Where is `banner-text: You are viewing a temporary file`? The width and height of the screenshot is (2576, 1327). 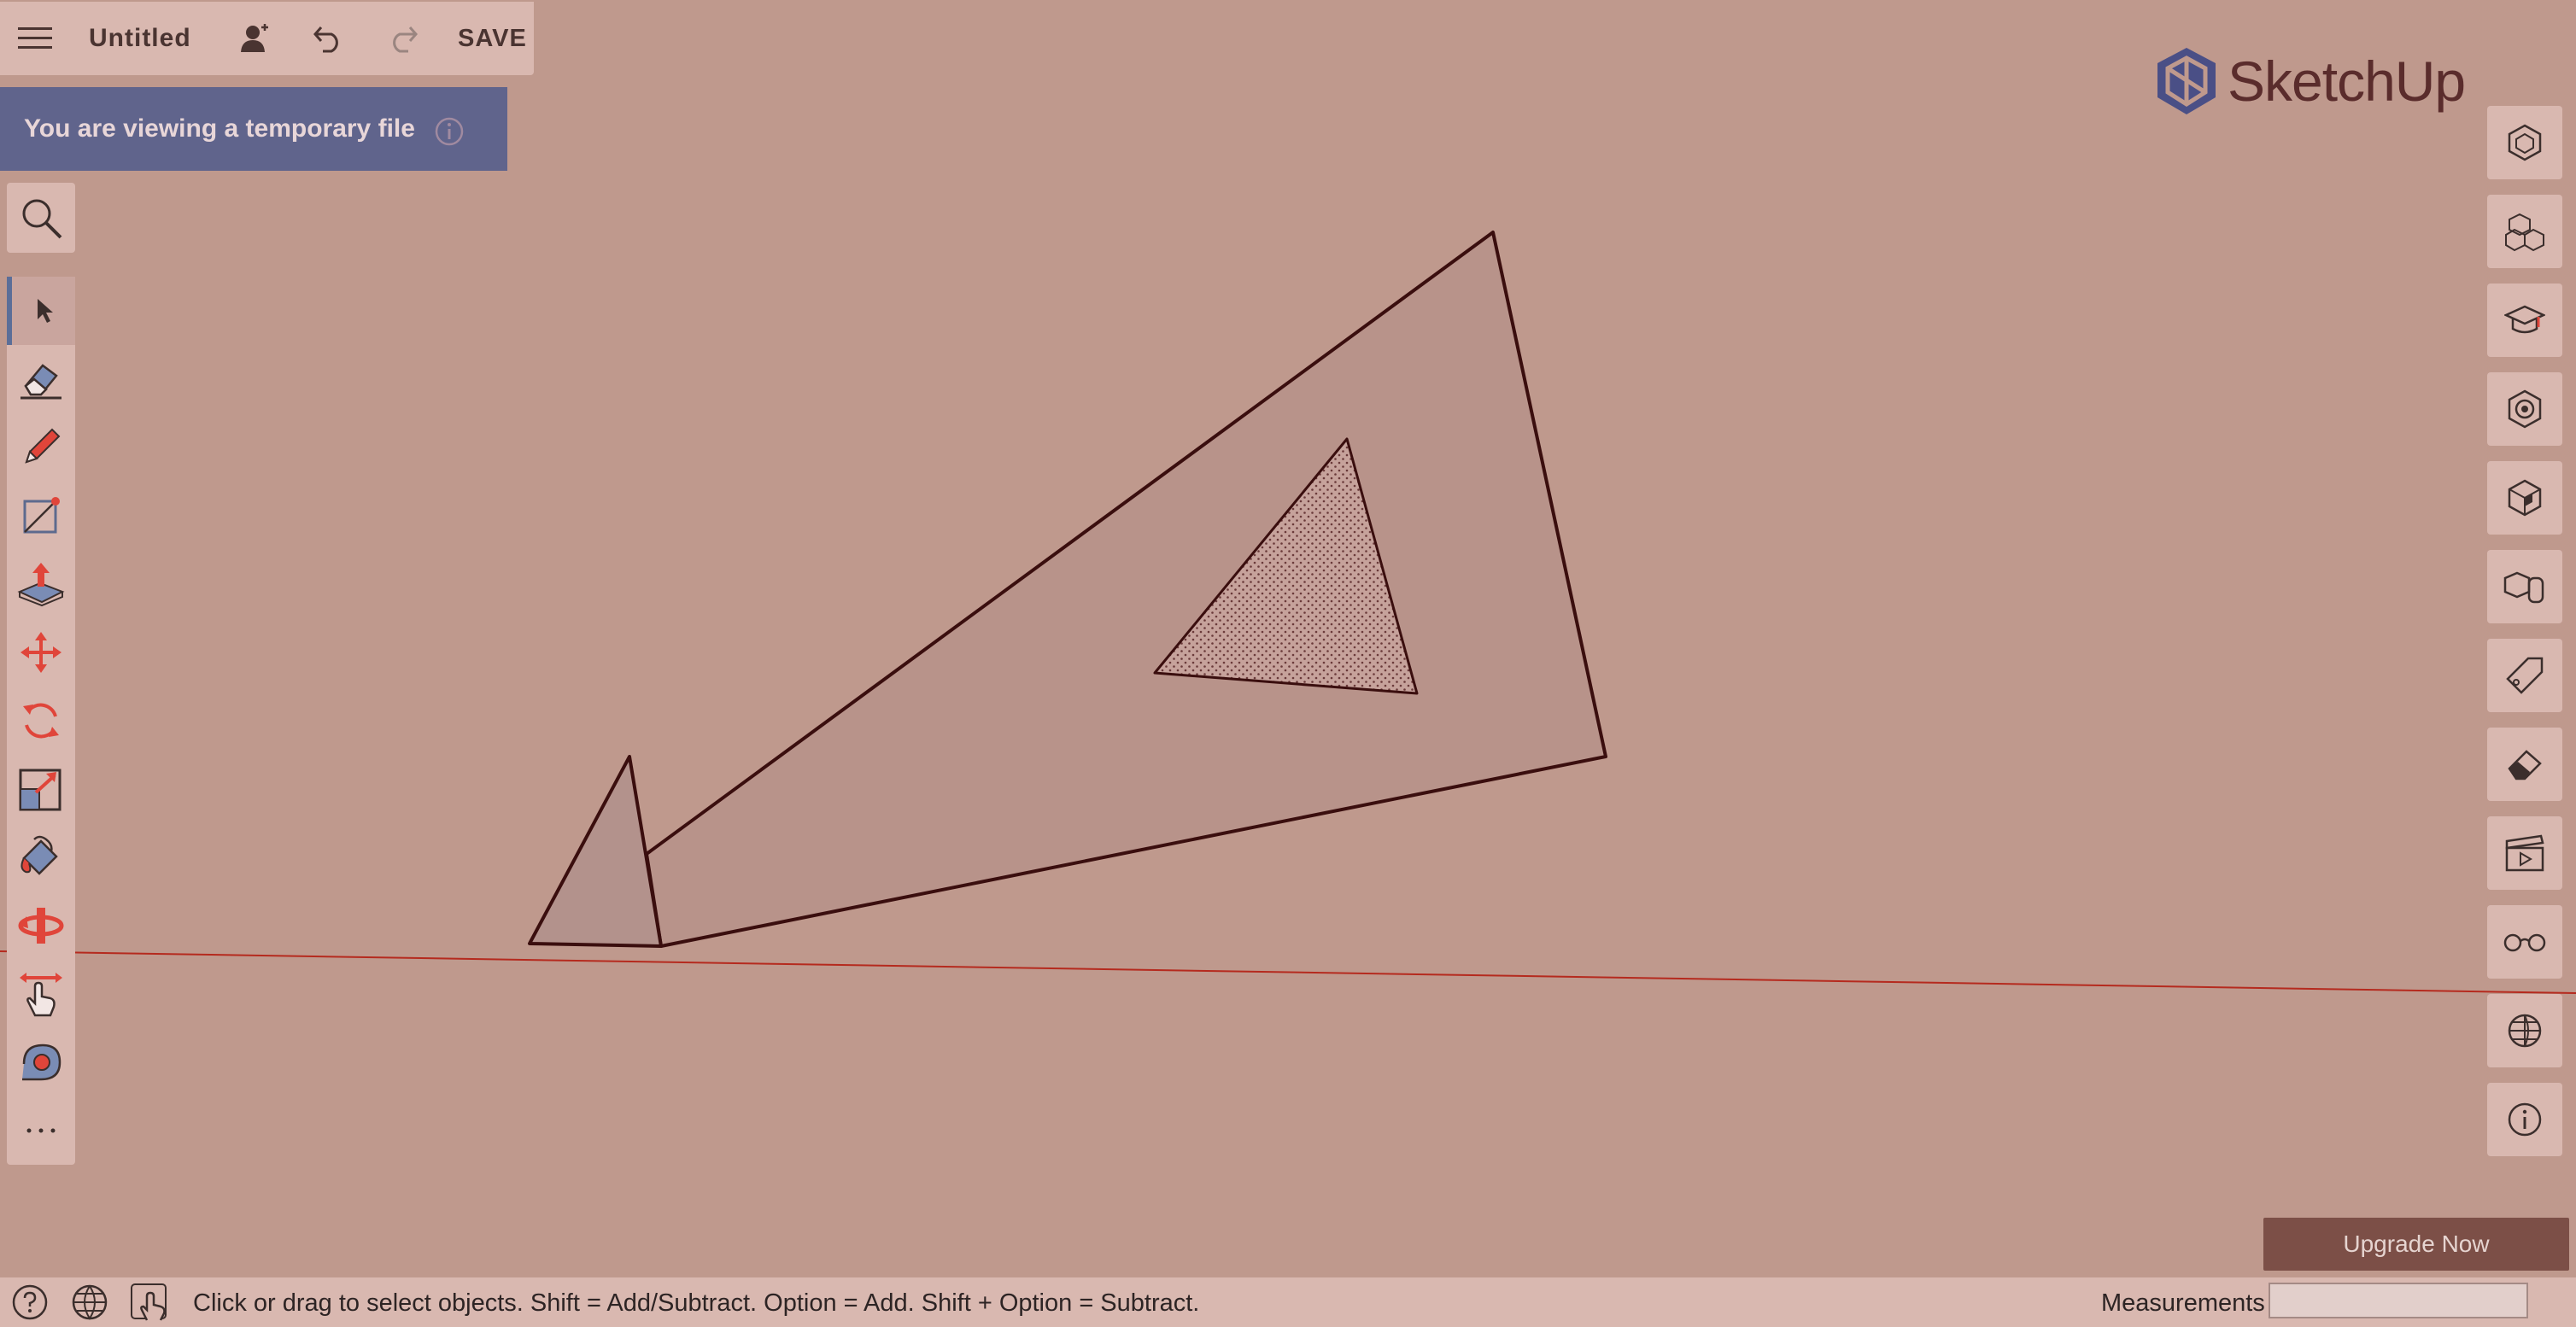
banner-text: You are viewing a temporary file is located at coordinates (219, 128).